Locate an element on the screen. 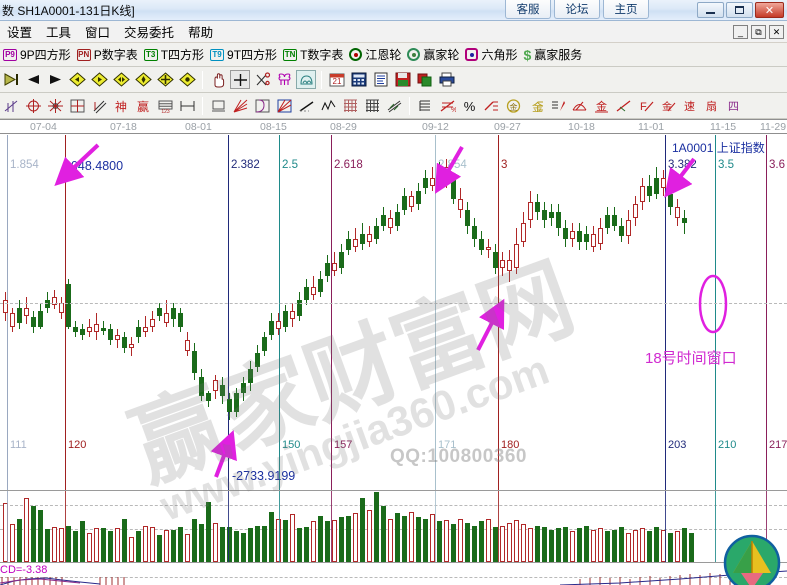 The width and height of the screenshot is (787, 585). brain-icon is located at coordinates (306, 79).